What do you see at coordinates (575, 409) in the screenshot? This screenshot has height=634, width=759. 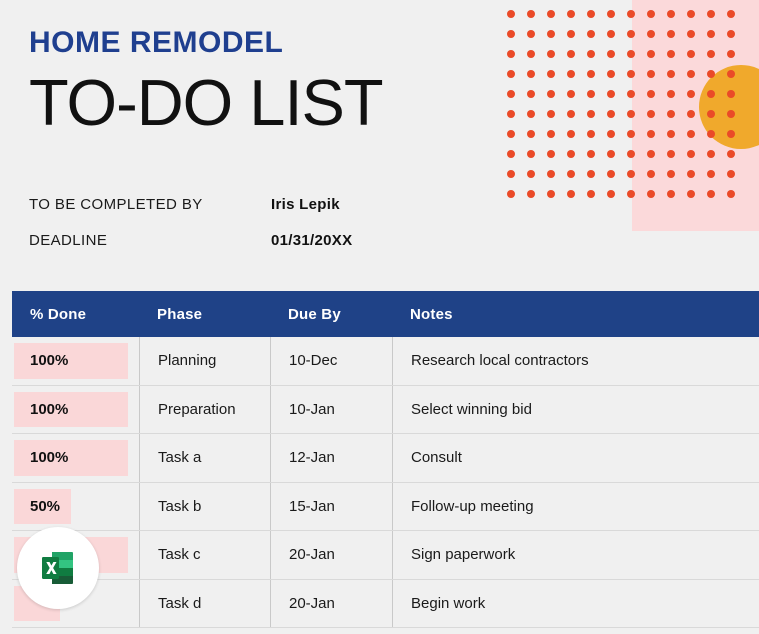 I see `cell-notes: Select winning bid` at bounding box center [575, 409].